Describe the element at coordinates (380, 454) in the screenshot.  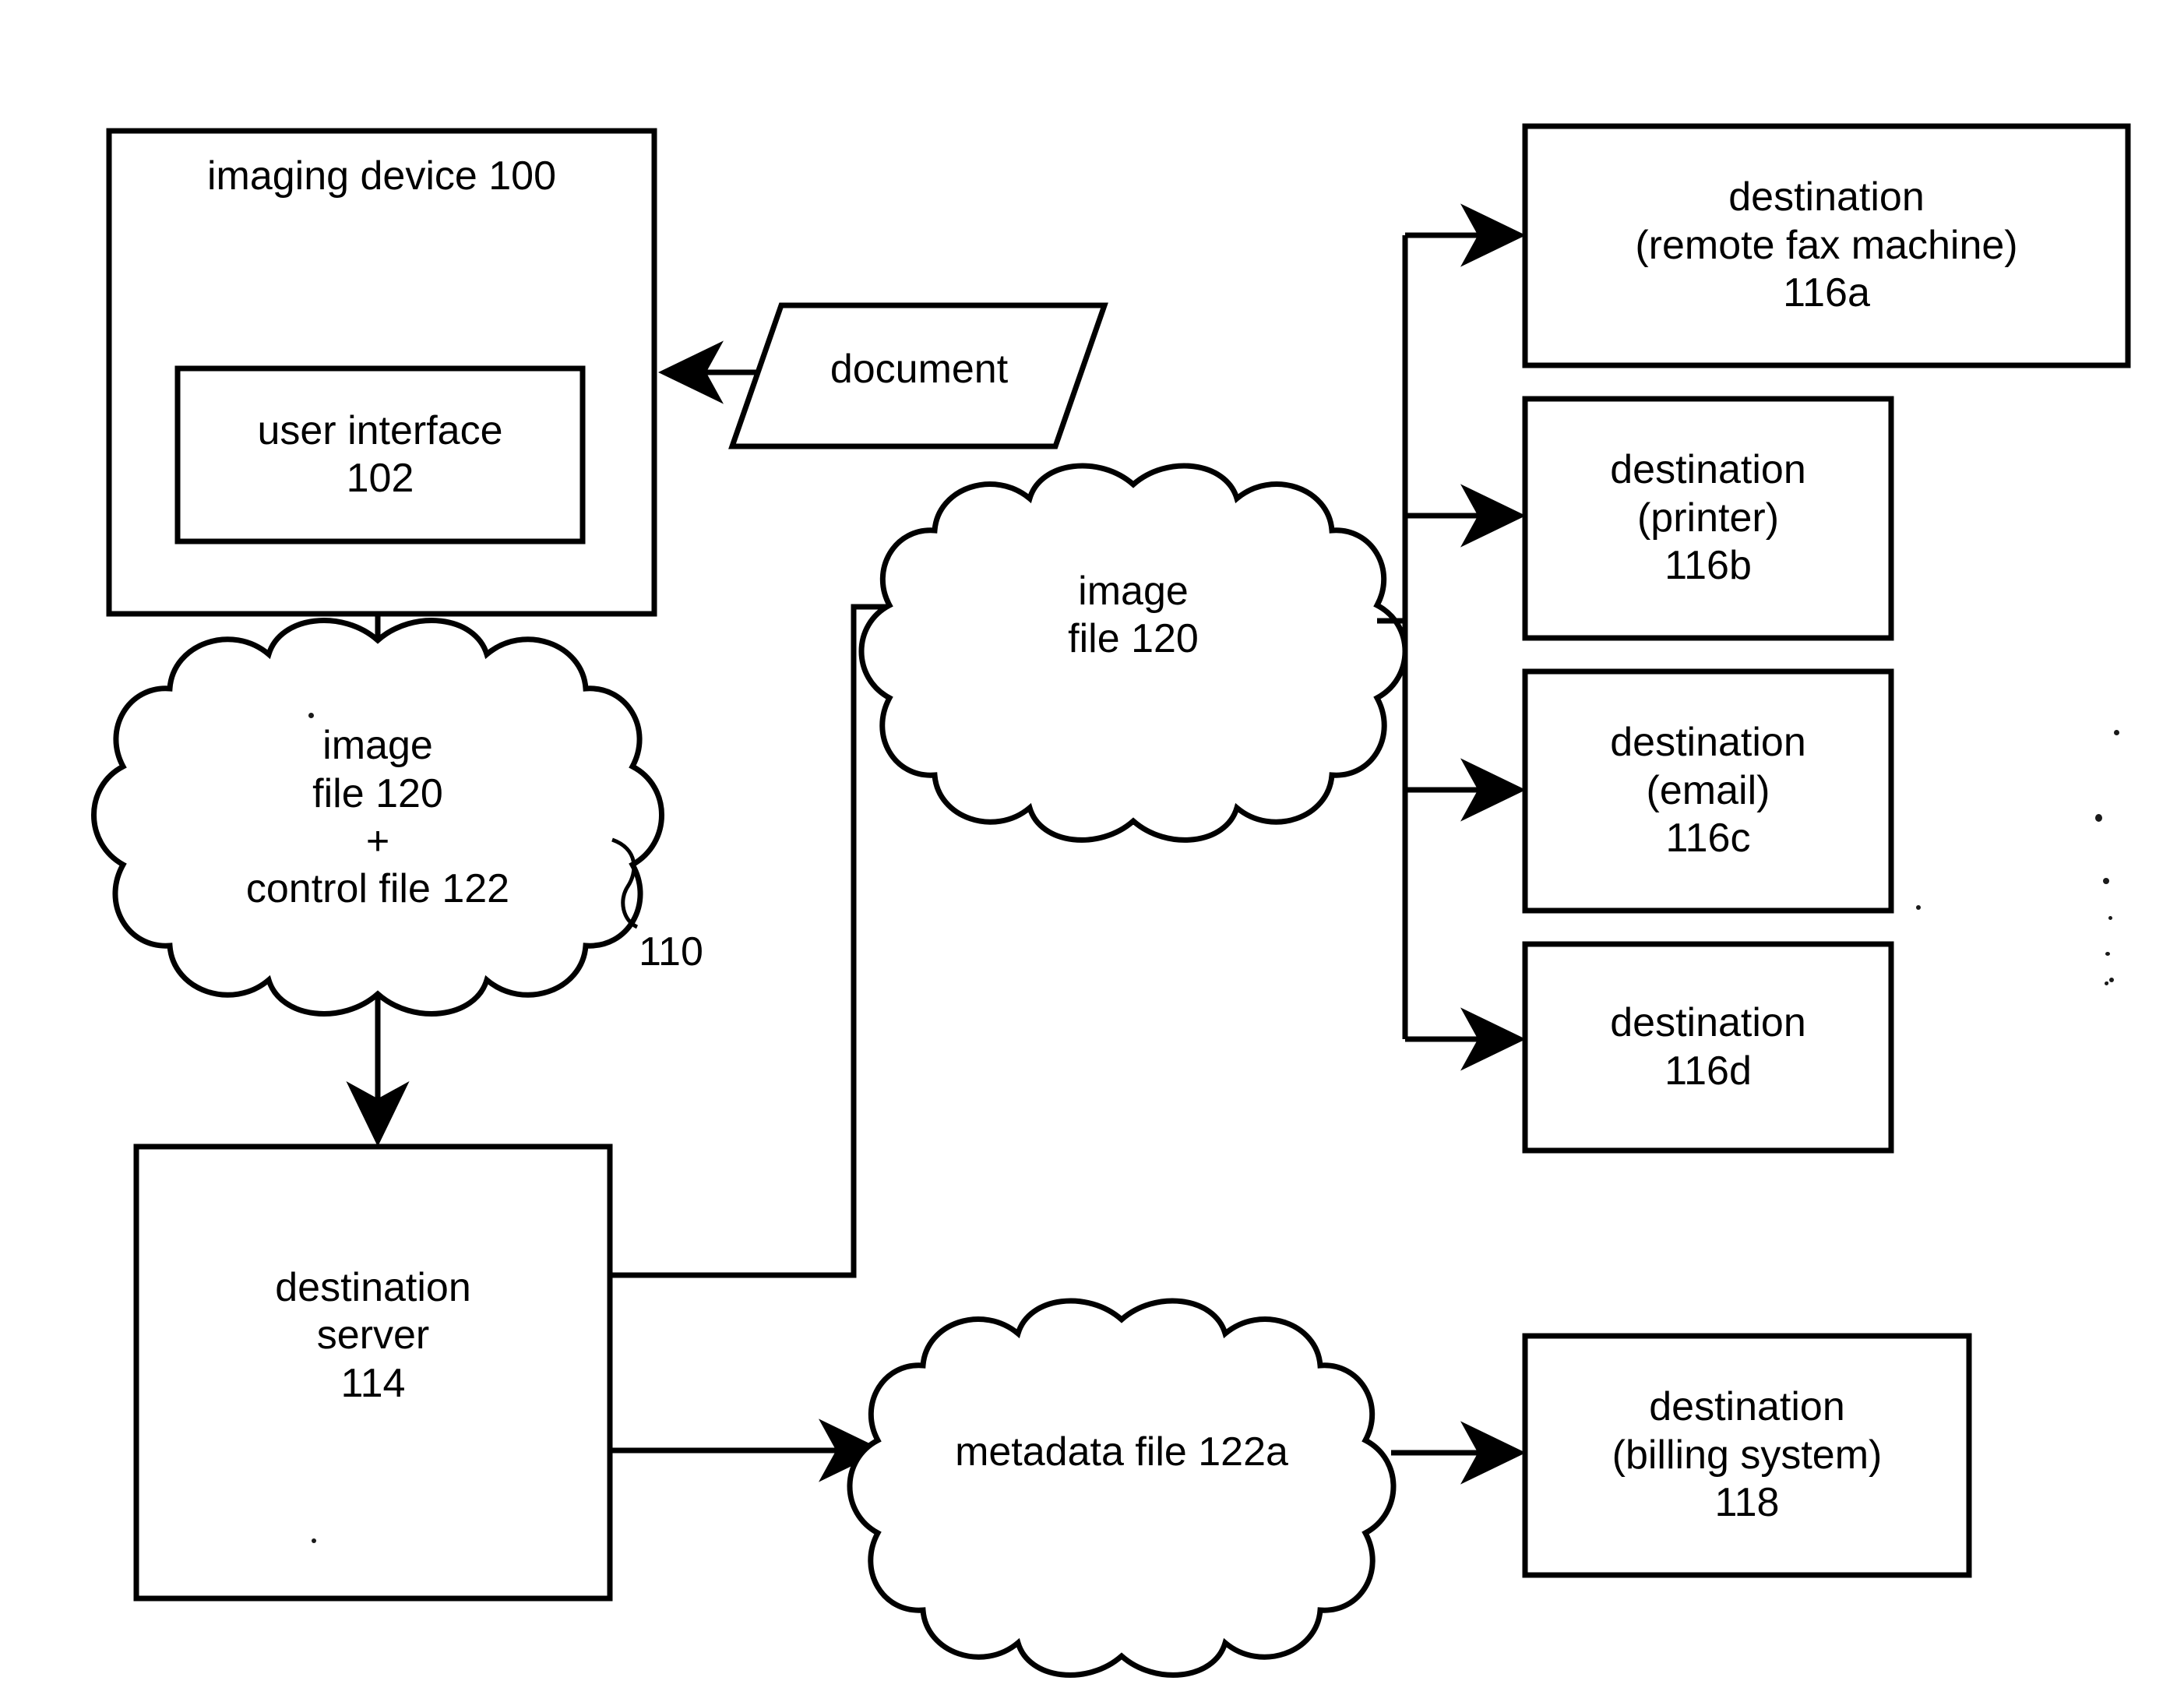
I see `user-interface-box` at that location.